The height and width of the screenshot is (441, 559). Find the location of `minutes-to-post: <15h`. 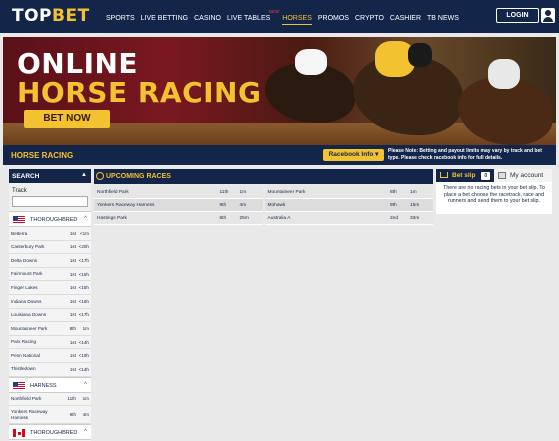

minutes-to-post: <15h is located at coordinates (83, 274).